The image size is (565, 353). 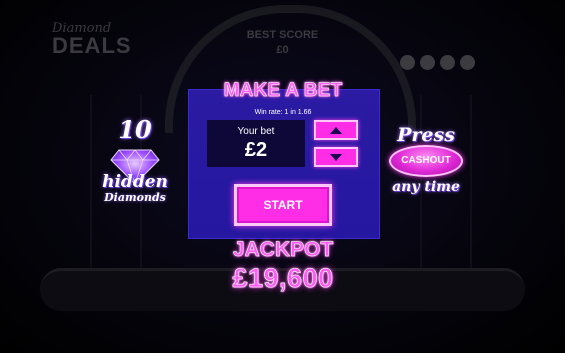 What do you see at coordinates (135, 182) in the screenshot?
I see `hidden-diamonds-label: hidden` at bounding box center [135, 182].